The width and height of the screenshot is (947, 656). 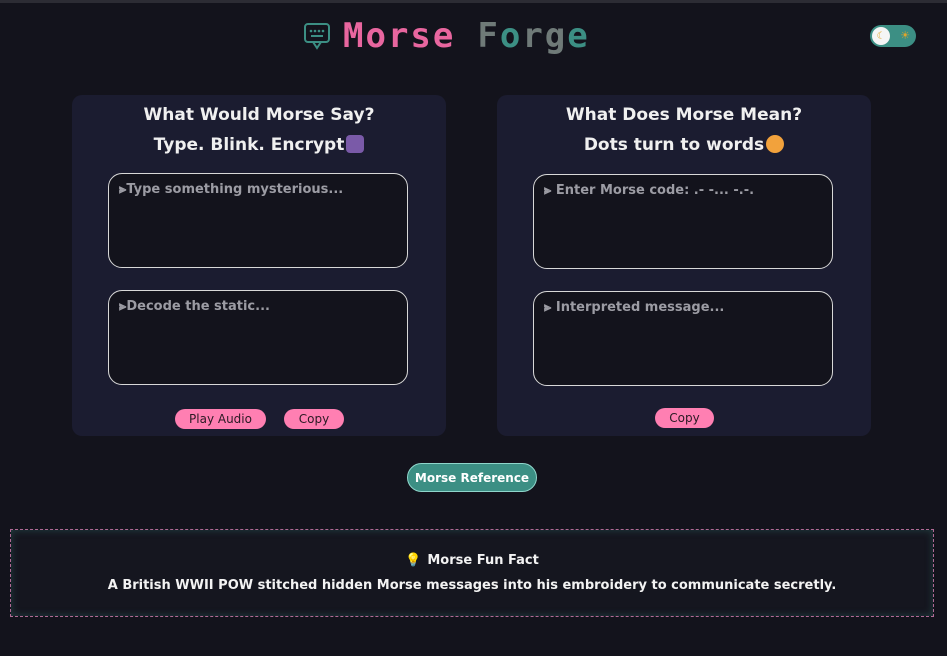 What do you see at coordinates (413, 560) in the screenshot?
I see `lightbulb-icon: 💡` at bounding box center [413, 560].